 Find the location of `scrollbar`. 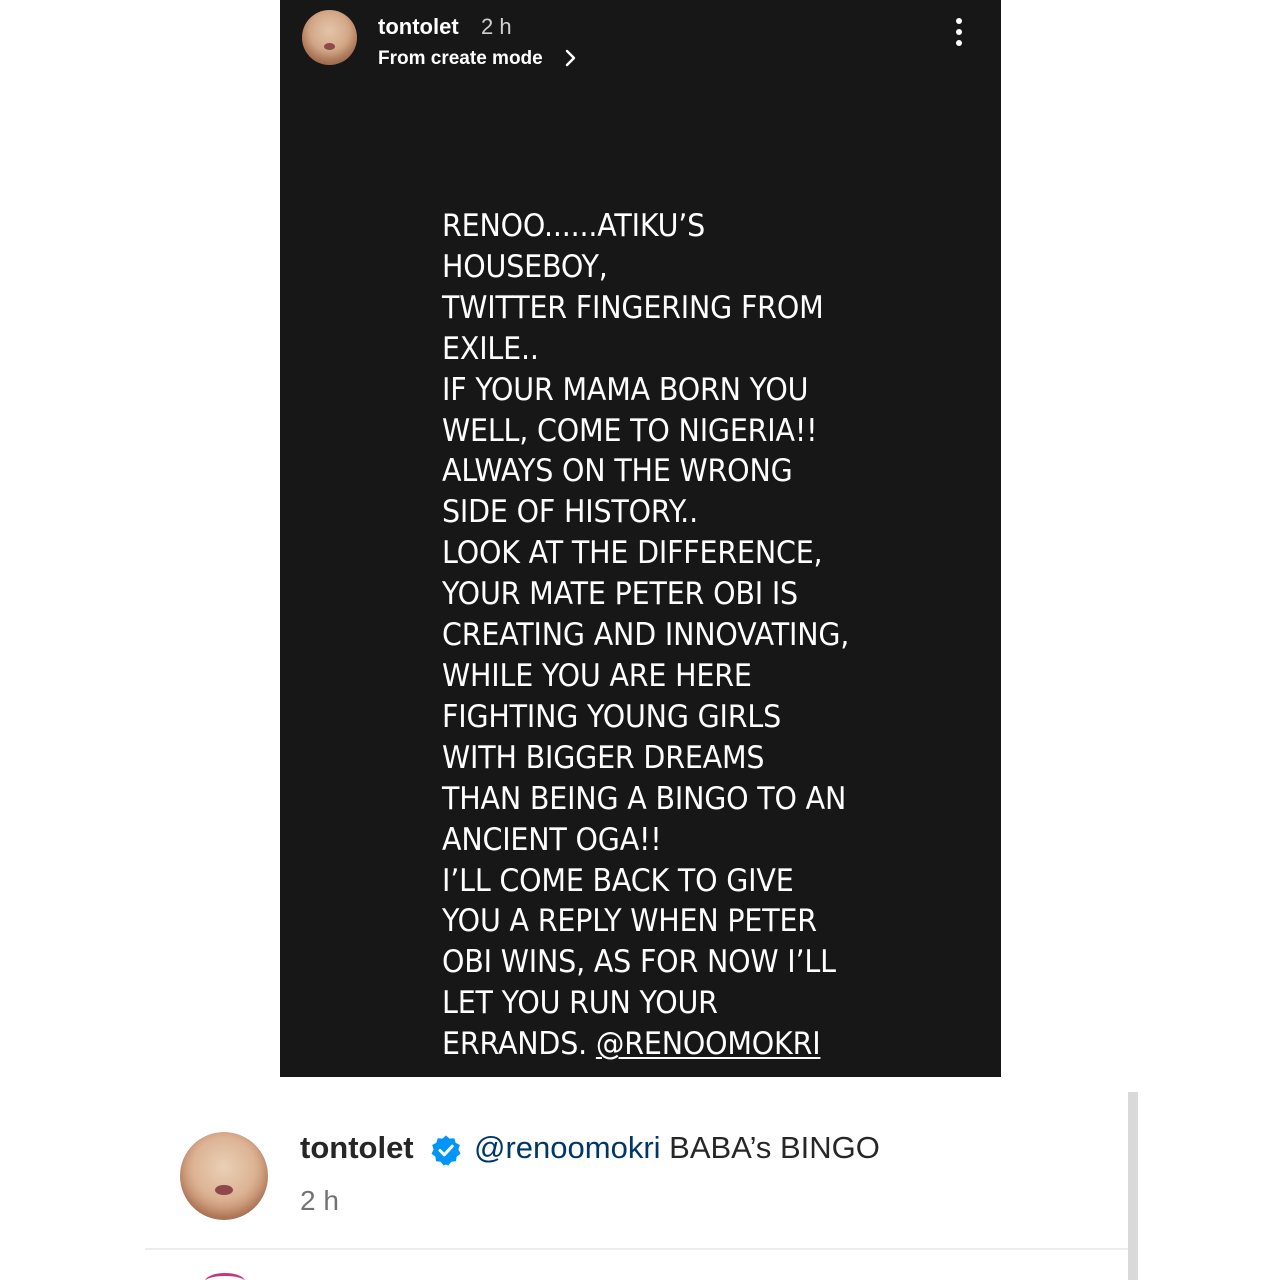

scrollbar is located at coordinates (1133, 1186).